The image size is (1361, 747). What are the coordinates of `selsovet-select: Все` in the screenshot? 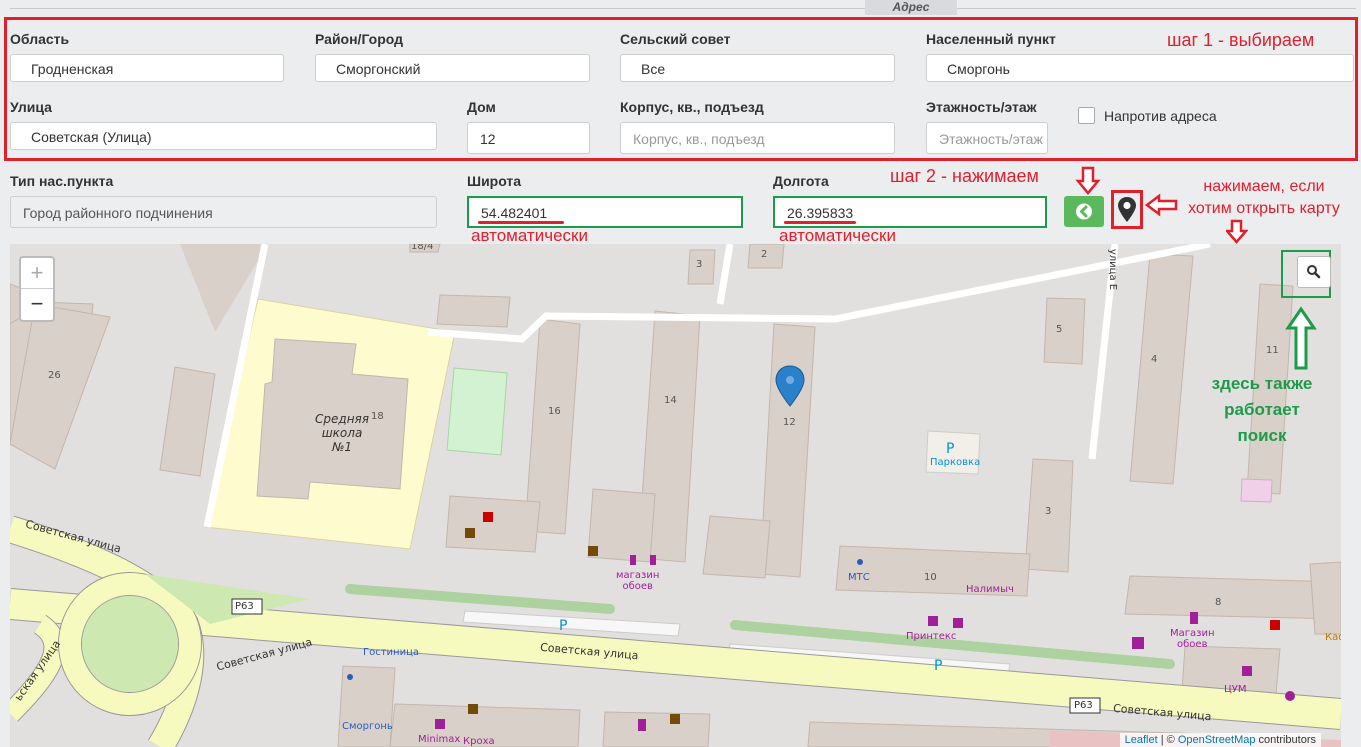 It's located at (757, 68).